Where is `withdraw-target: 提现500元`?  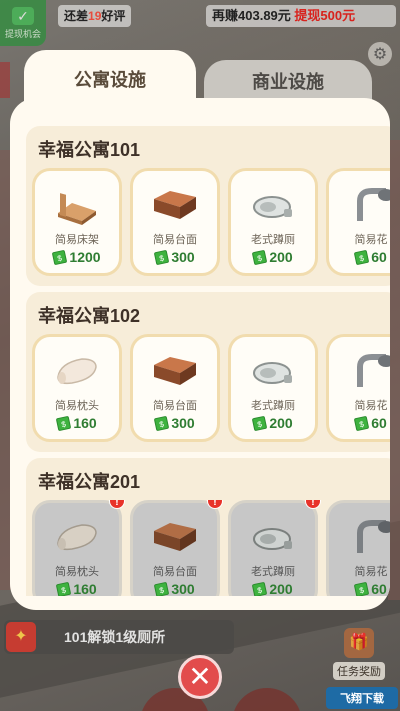 withdraw-target: 提现500元 is located at coordinates (325, 15).